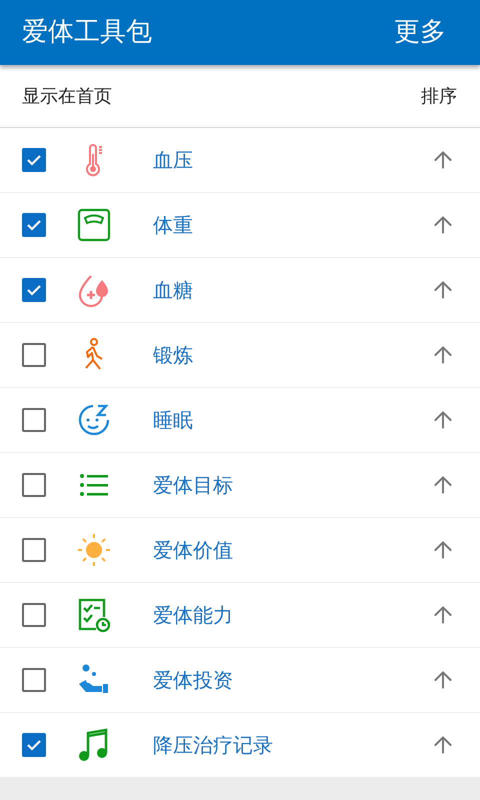  Describe the element at coordinates (173, 420) in the screenshot. I see `item-label: 睡眠` at that location.